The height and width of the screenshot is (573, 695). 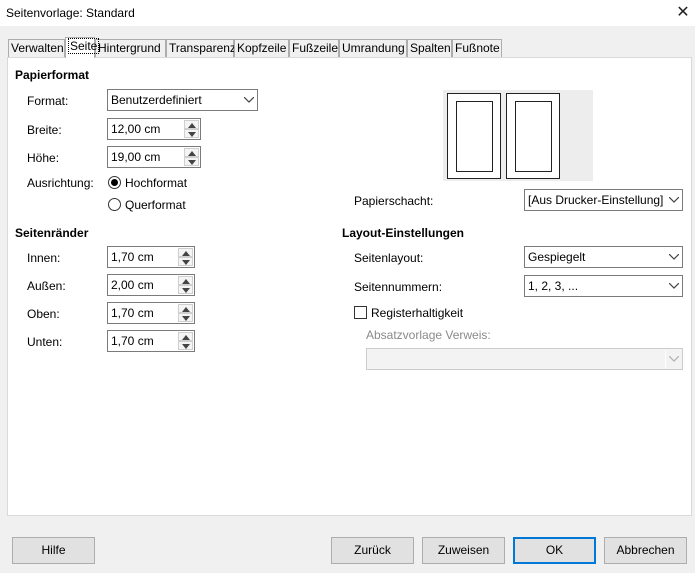 I want to click on tab-label: Umrandung, so click(x=373, y=48).